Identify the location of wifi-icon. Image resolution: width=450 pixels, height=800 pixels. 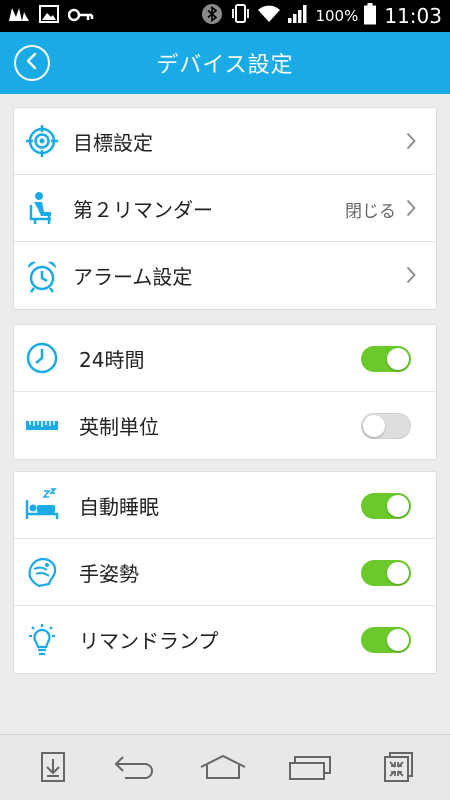
(269, 16).